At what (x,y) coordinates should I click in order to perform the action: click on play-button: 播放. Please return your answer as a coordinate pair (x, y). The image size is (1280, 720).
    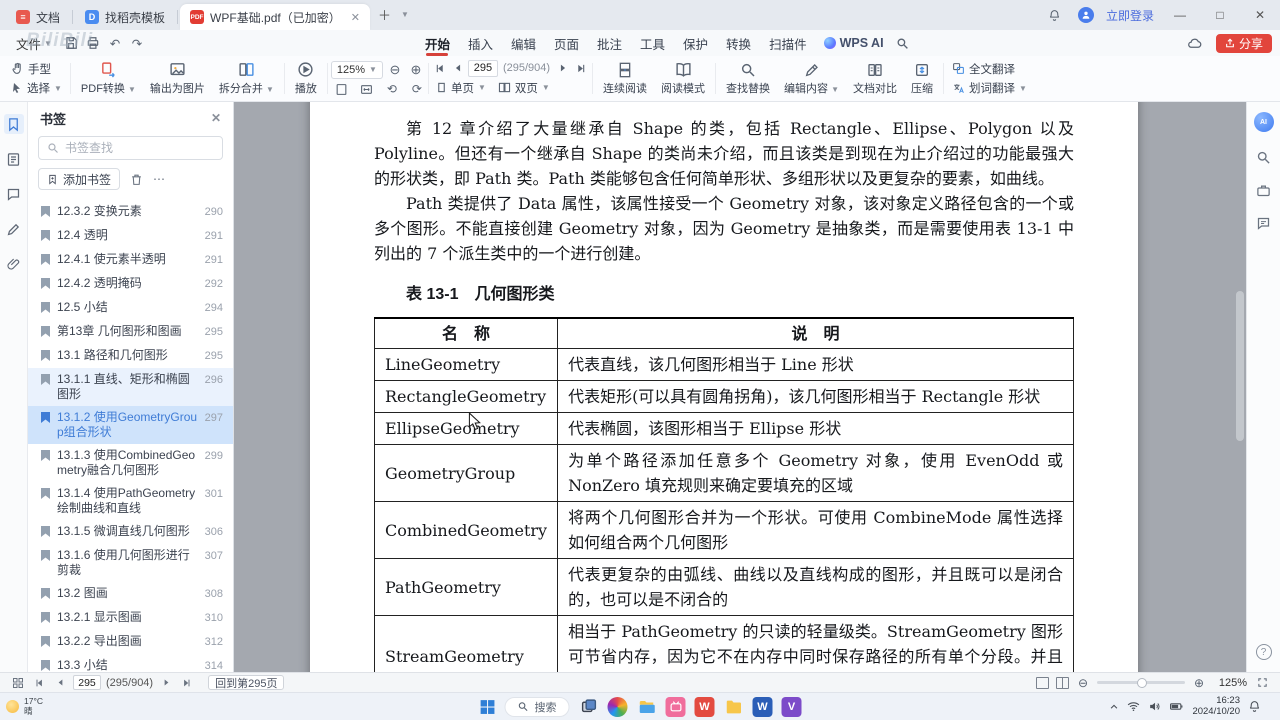
    Looking at the image, I should click on (306, 78).